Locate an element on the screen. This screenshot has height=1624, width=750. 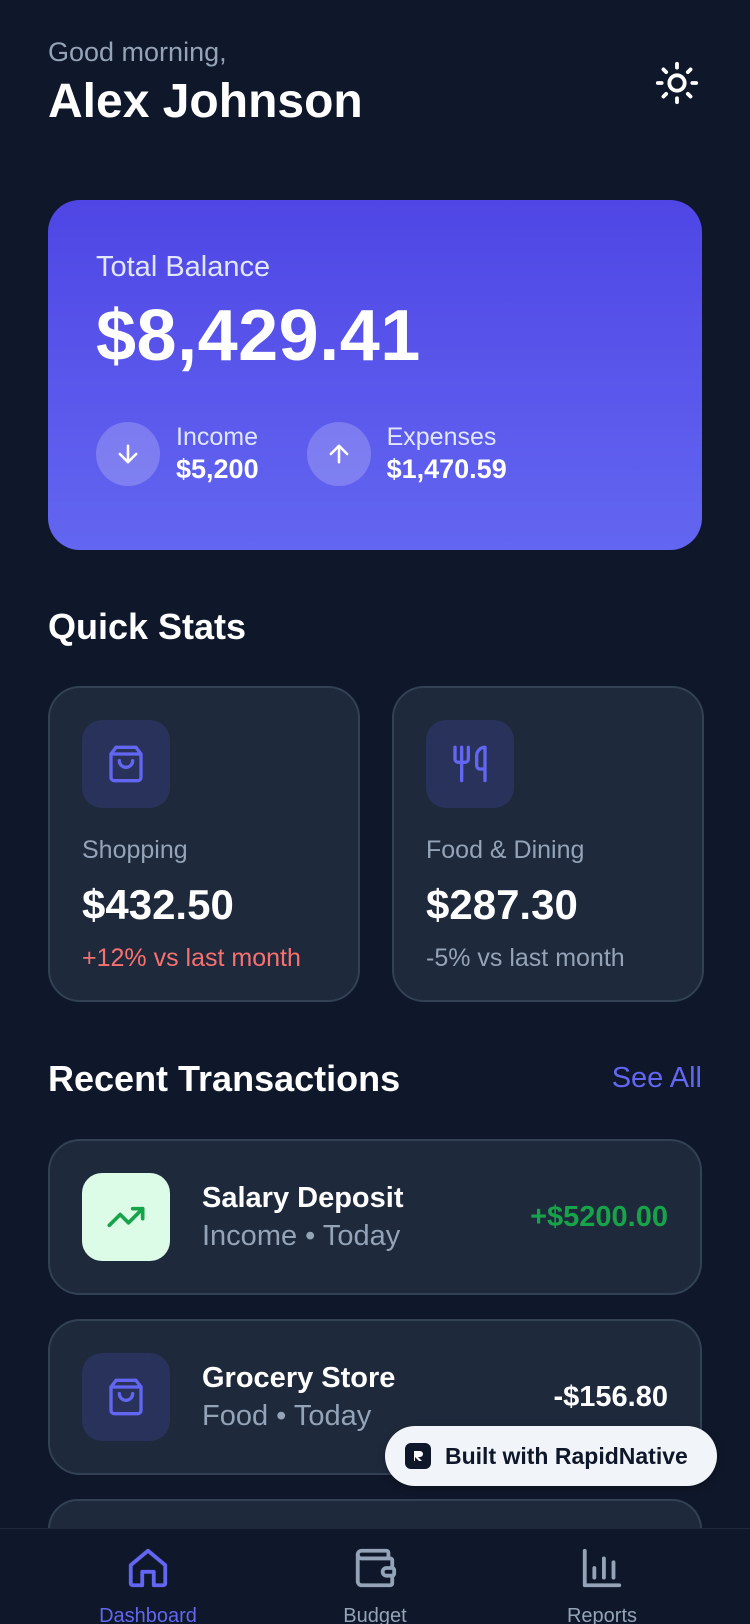
stat-change: +12% vs last month is located at coordinates (191, 958).